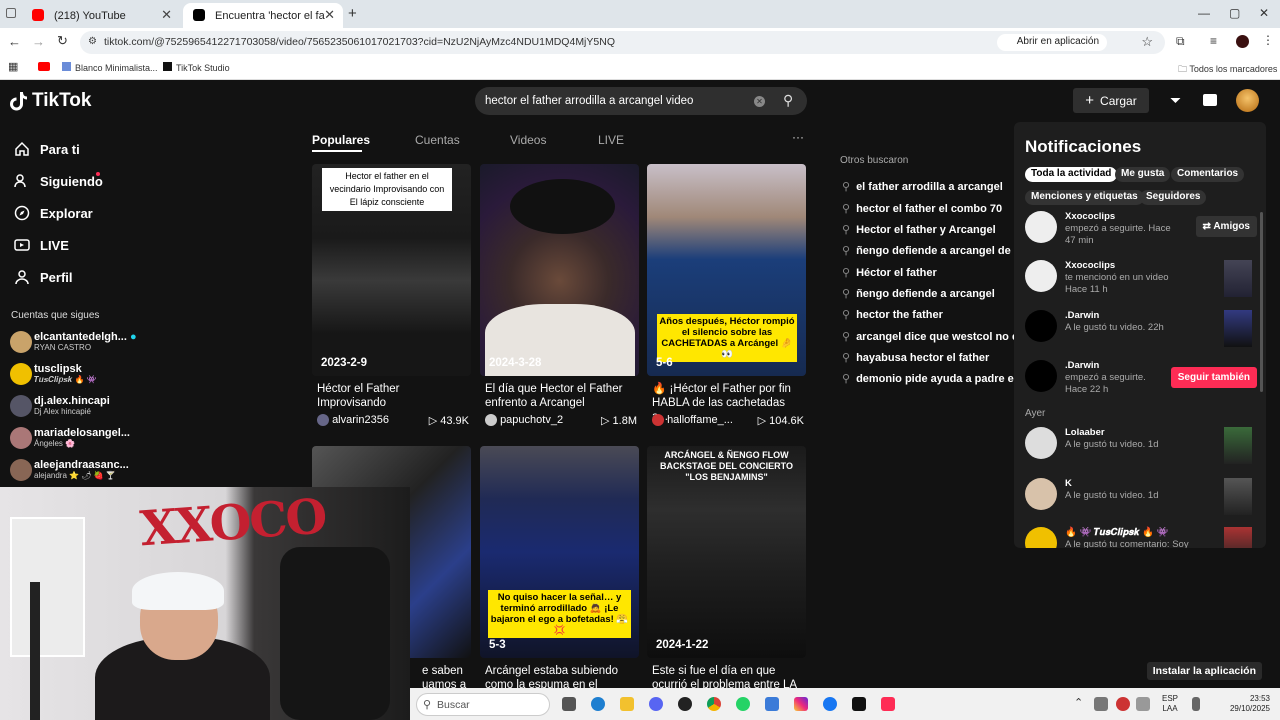  Describe the element at coordinates (1204, 671) in the screenshot. I see `install-app-button: Instalar la aplicación` at that location.